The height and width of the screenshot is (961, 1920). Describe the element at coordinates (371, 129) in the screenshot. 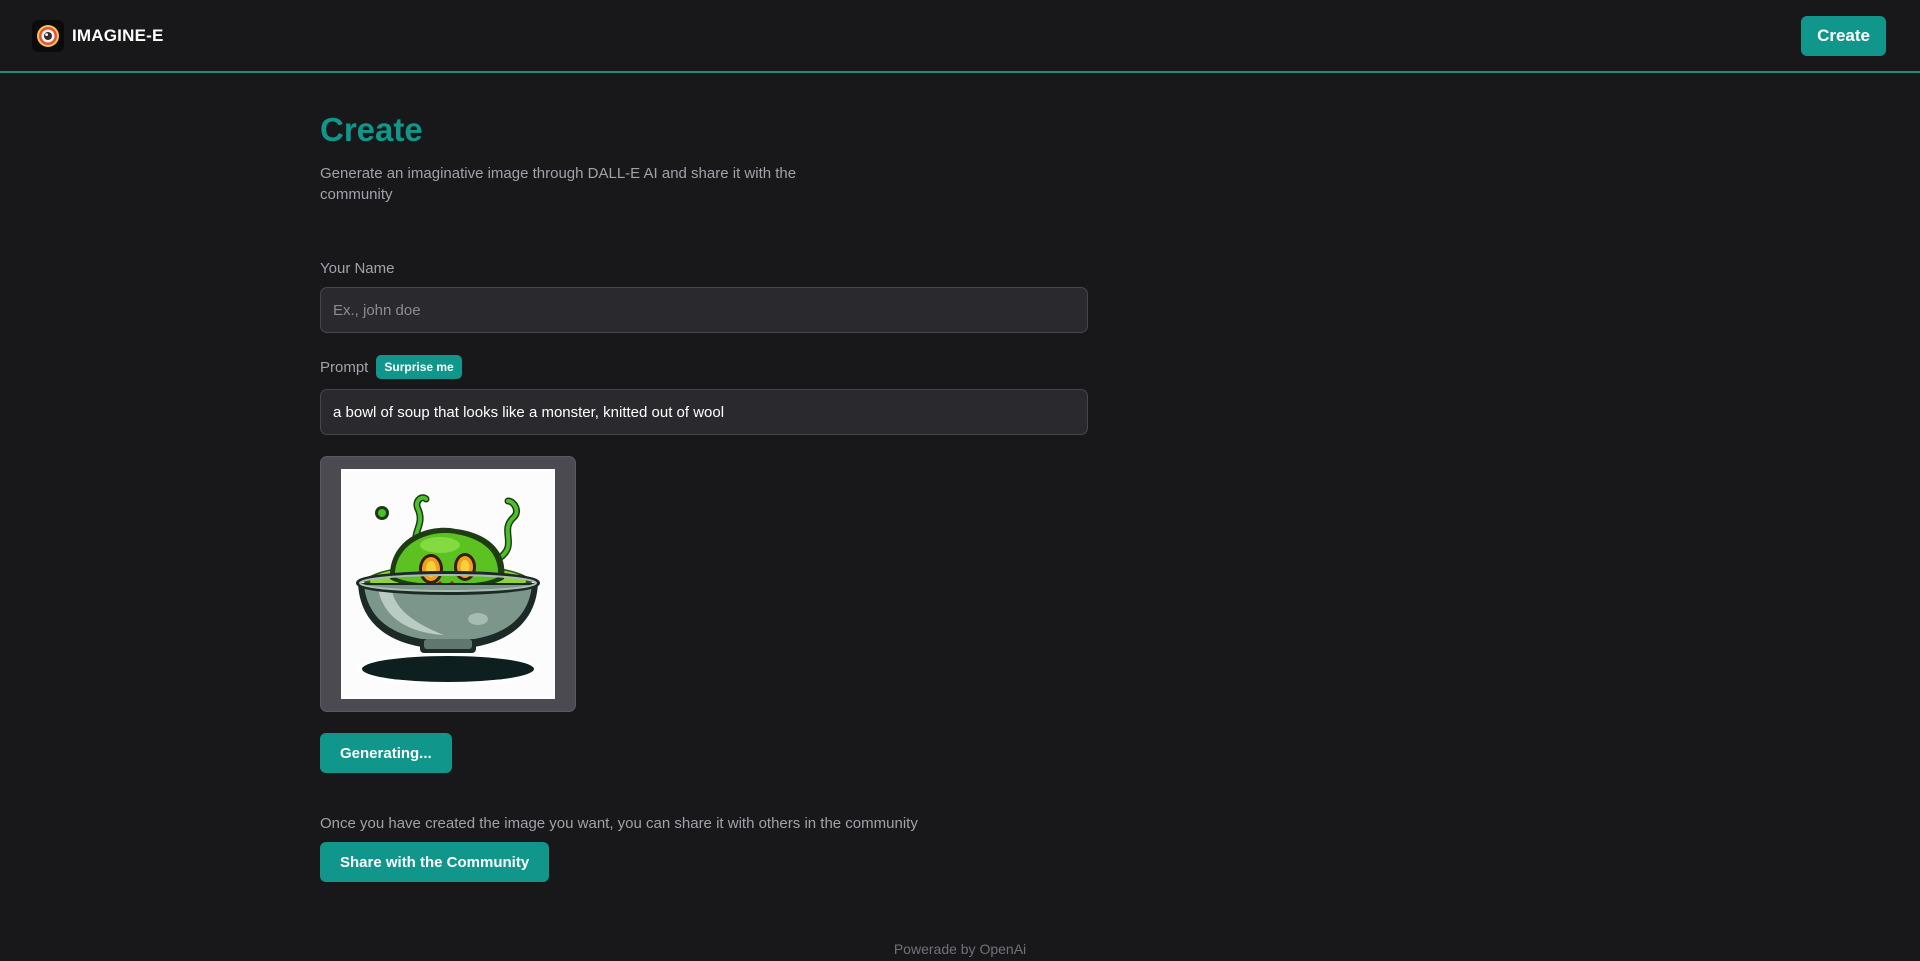

I see `page-title: Create` at that location.